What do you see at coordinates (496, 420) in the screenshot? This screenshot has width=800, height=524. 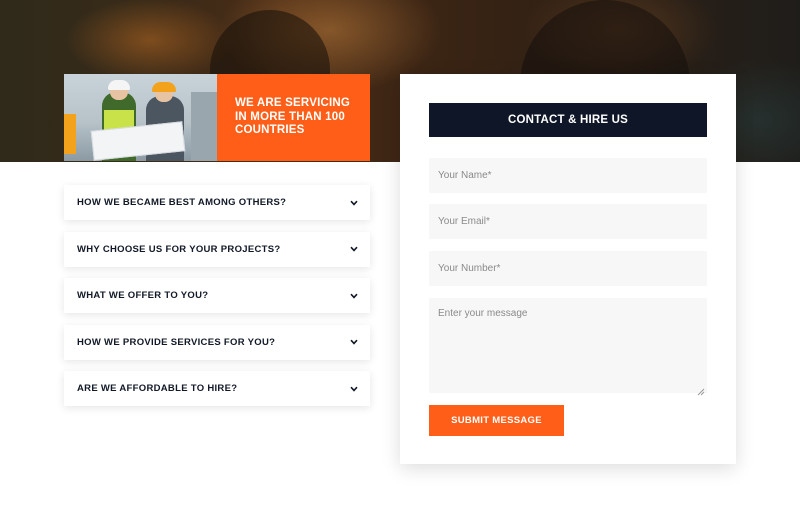 I see `submit-message-button: SUBMIT MESSAGE` at bounding box center [496, 420].